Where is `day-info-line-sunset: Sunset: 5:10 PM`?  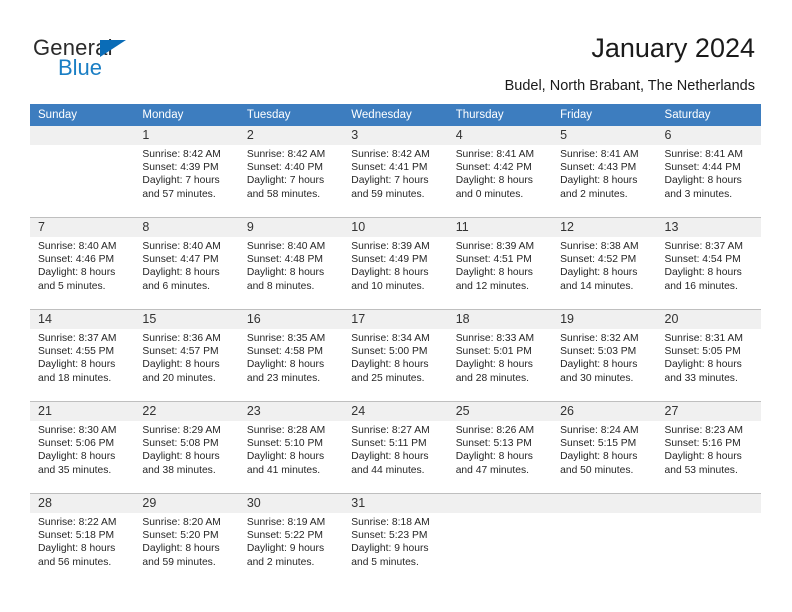 day-info-line-sunset: Sunset: 5:10 PM is located at coordinates (284, 444).